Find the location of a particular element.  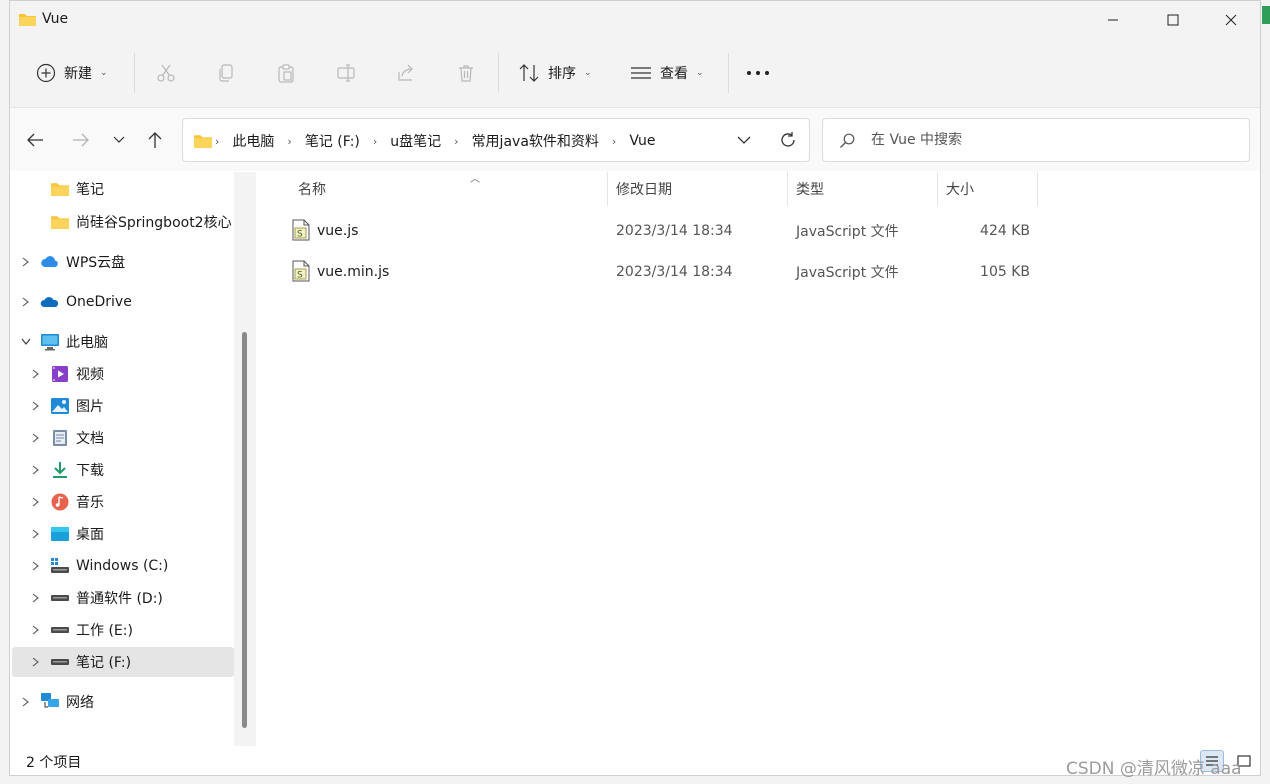

sidebar-item-onedrive: OneDrive is located at coordinates (123, 302).